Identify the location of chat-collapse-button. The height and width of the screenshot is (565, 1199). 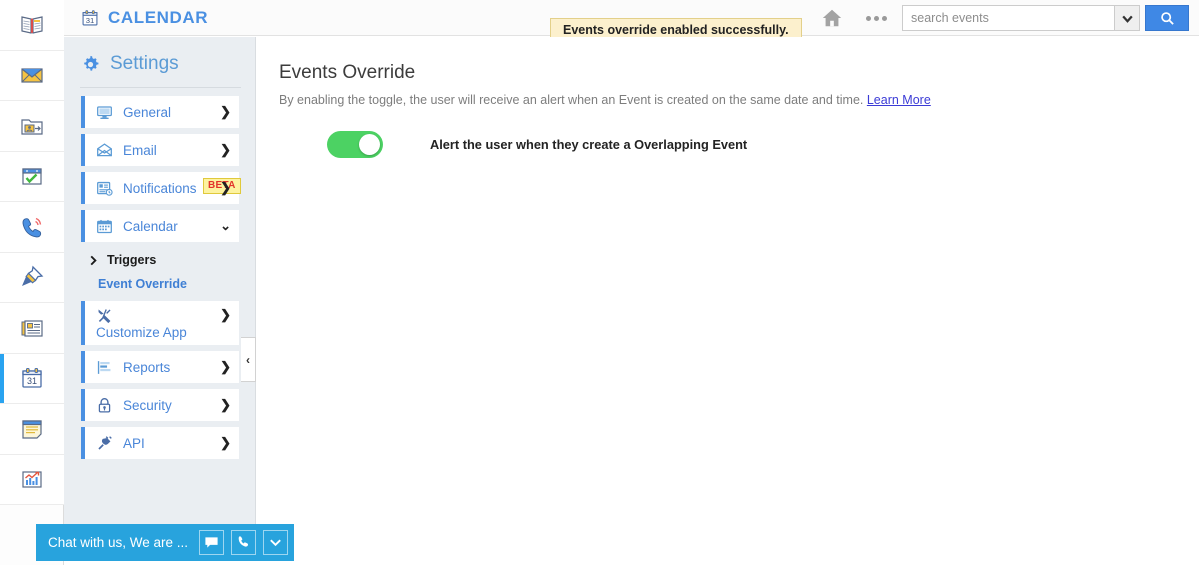
(276, 542).